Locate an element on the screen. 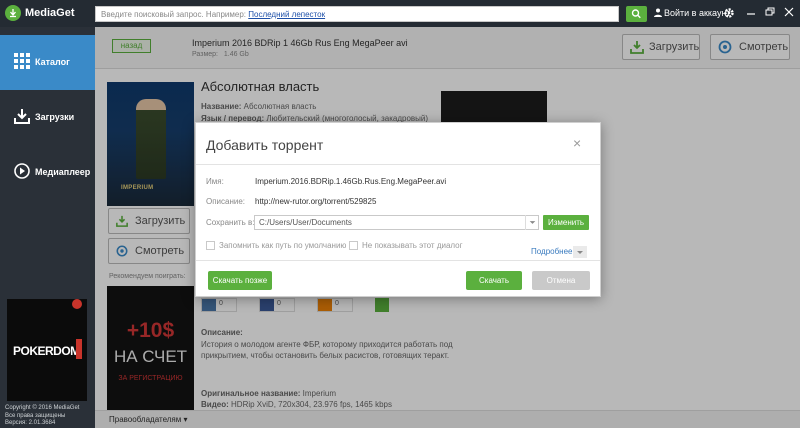  gear-icon is located at coordinates (729, 13).